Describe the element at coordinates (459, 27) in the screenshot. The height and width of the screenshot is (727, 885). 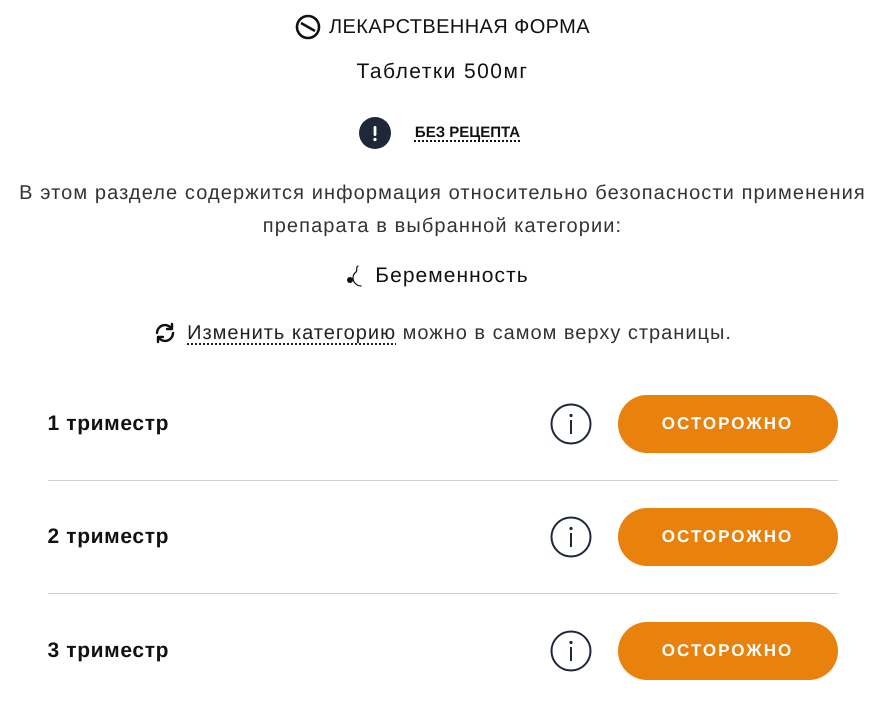
I see `dosage-form-label: ЛЕКАРСТВЕННАЯ ФОРМА` at that location.